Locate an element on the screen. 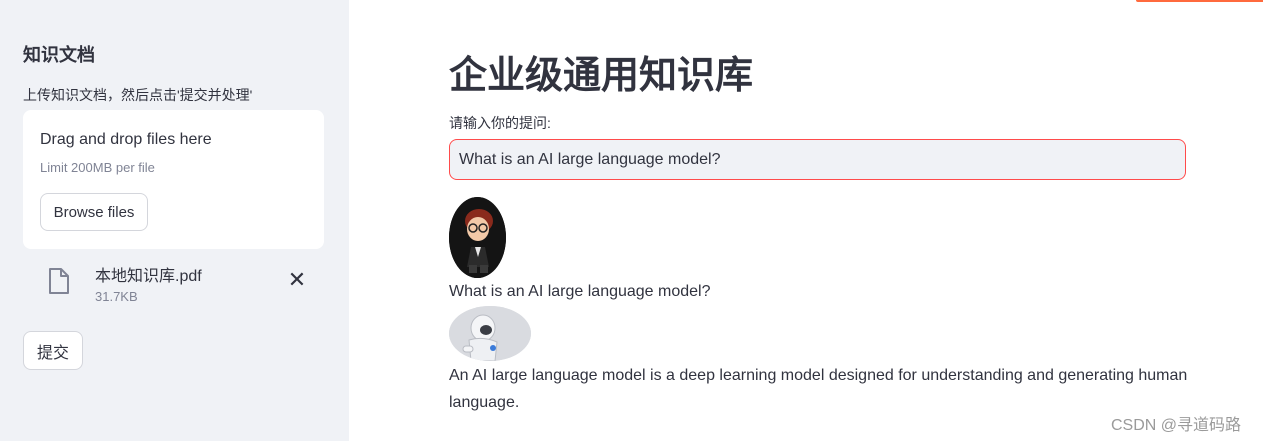  dropzone-instructions: Drag and drop files here is located at coordinates (126, 139).